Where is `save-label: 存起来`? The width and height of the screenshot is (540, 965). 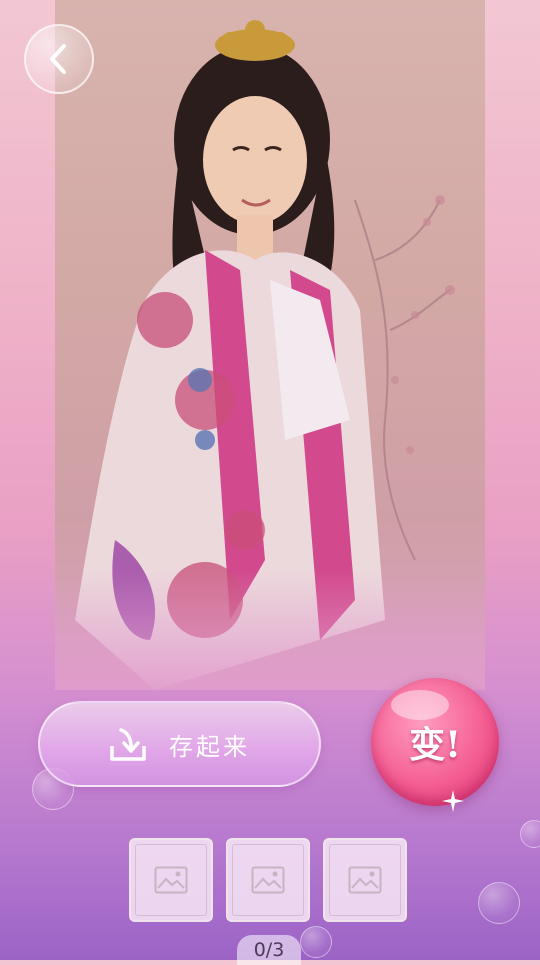
save-label: 存起来 is located at coordinates (209, 746).